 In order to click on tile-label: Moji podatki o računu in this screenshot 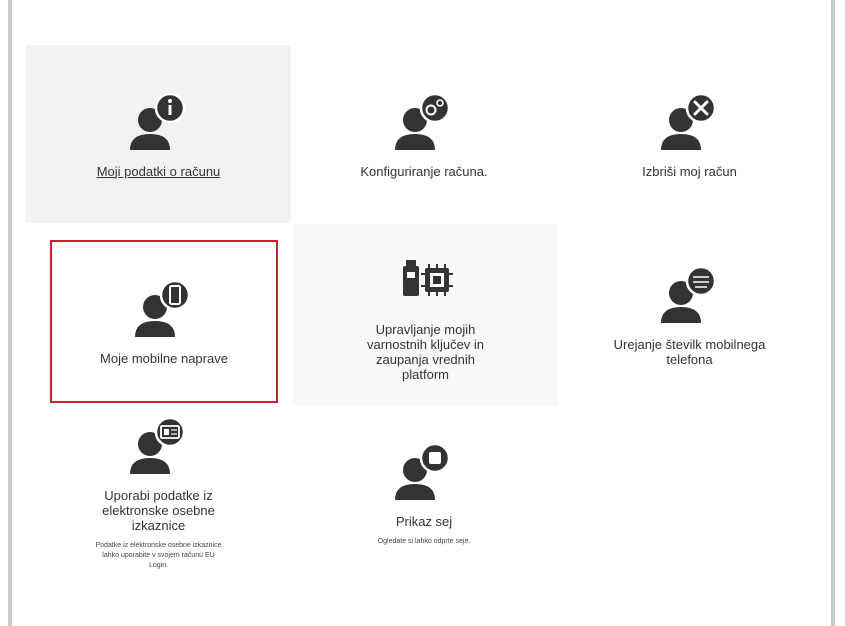, I will do `click(159, 171)`.